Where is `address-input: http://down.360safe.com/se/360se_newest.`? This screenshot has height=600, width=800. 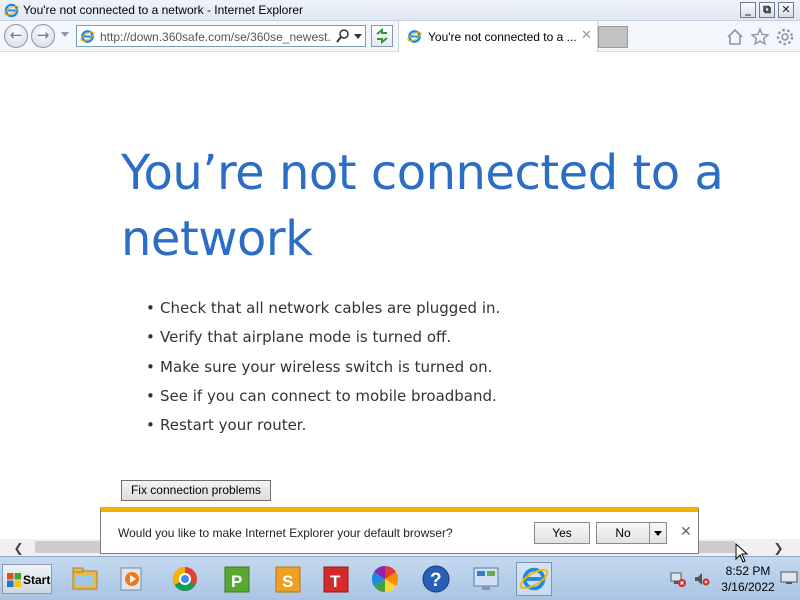
address-input: http://down.360safe.com/se/360se_newest. is located at coordinates (216, 37).